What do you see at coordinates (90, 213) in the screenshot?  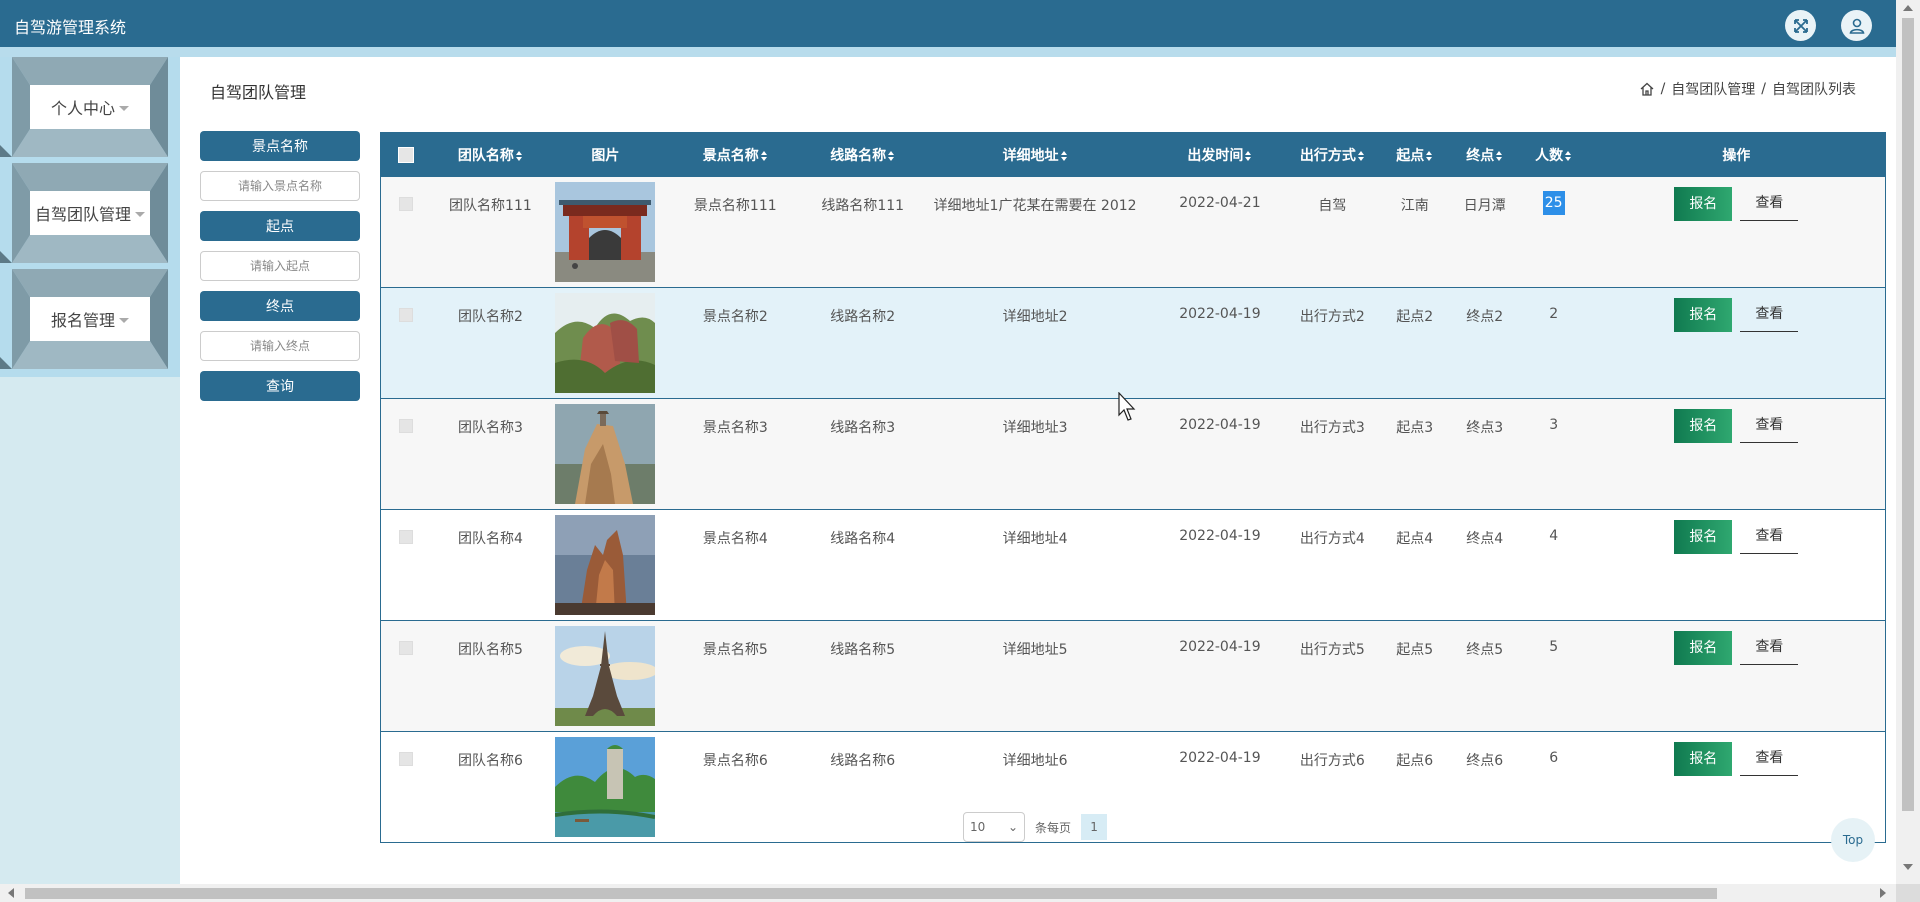 I see `sidebar-item-team-management: 自驾团队管理` at bounding box center [90, 213].